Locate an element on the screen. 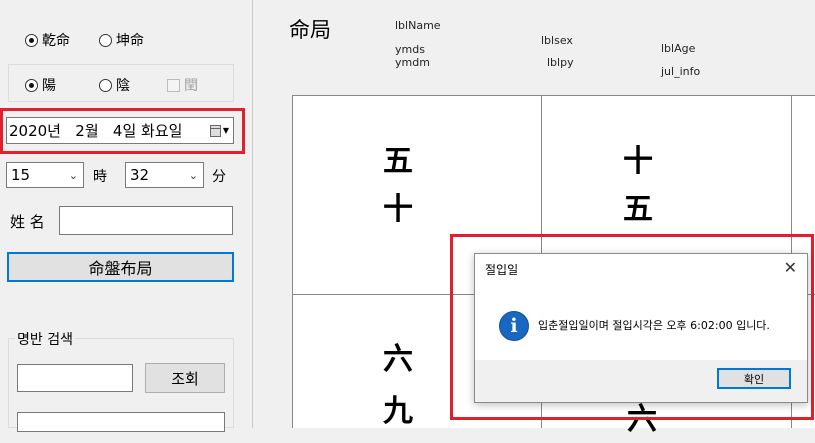  ok-button: 확인 is located at coordinates (754, 378).